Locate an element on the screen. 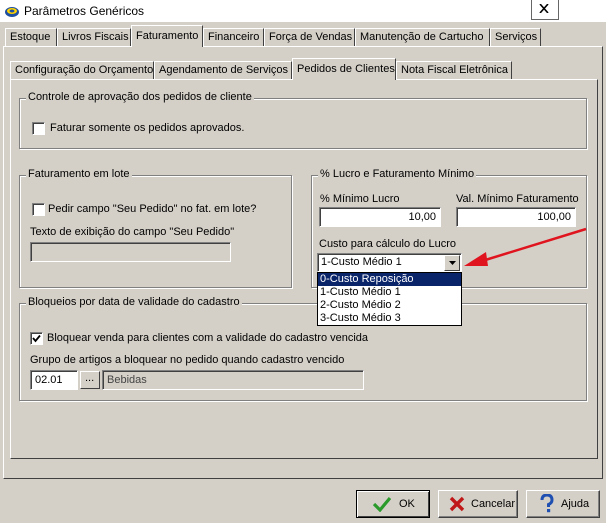 This screenshot has height=523, width=606. title-bar: Parâmetros Genéricos is located at coordinates (303, 11).